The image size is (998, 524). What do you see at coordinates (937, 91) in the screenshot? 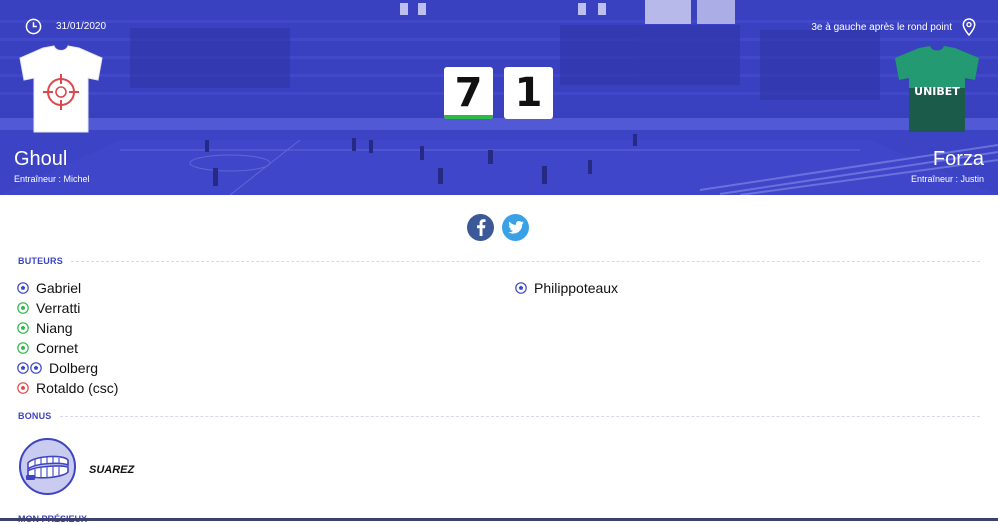
I see `sponsor-text: UNIBET` at bounding box center [937, 91].